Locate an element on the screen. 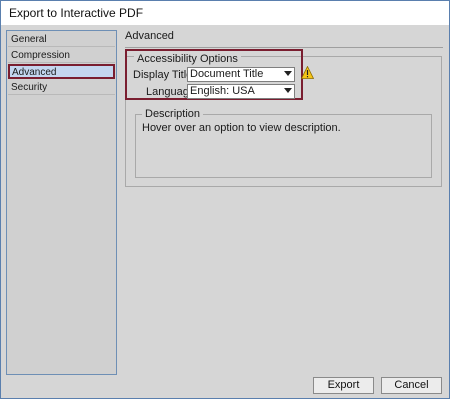  panel-title: Advanced is located at coordinates (284, 39).